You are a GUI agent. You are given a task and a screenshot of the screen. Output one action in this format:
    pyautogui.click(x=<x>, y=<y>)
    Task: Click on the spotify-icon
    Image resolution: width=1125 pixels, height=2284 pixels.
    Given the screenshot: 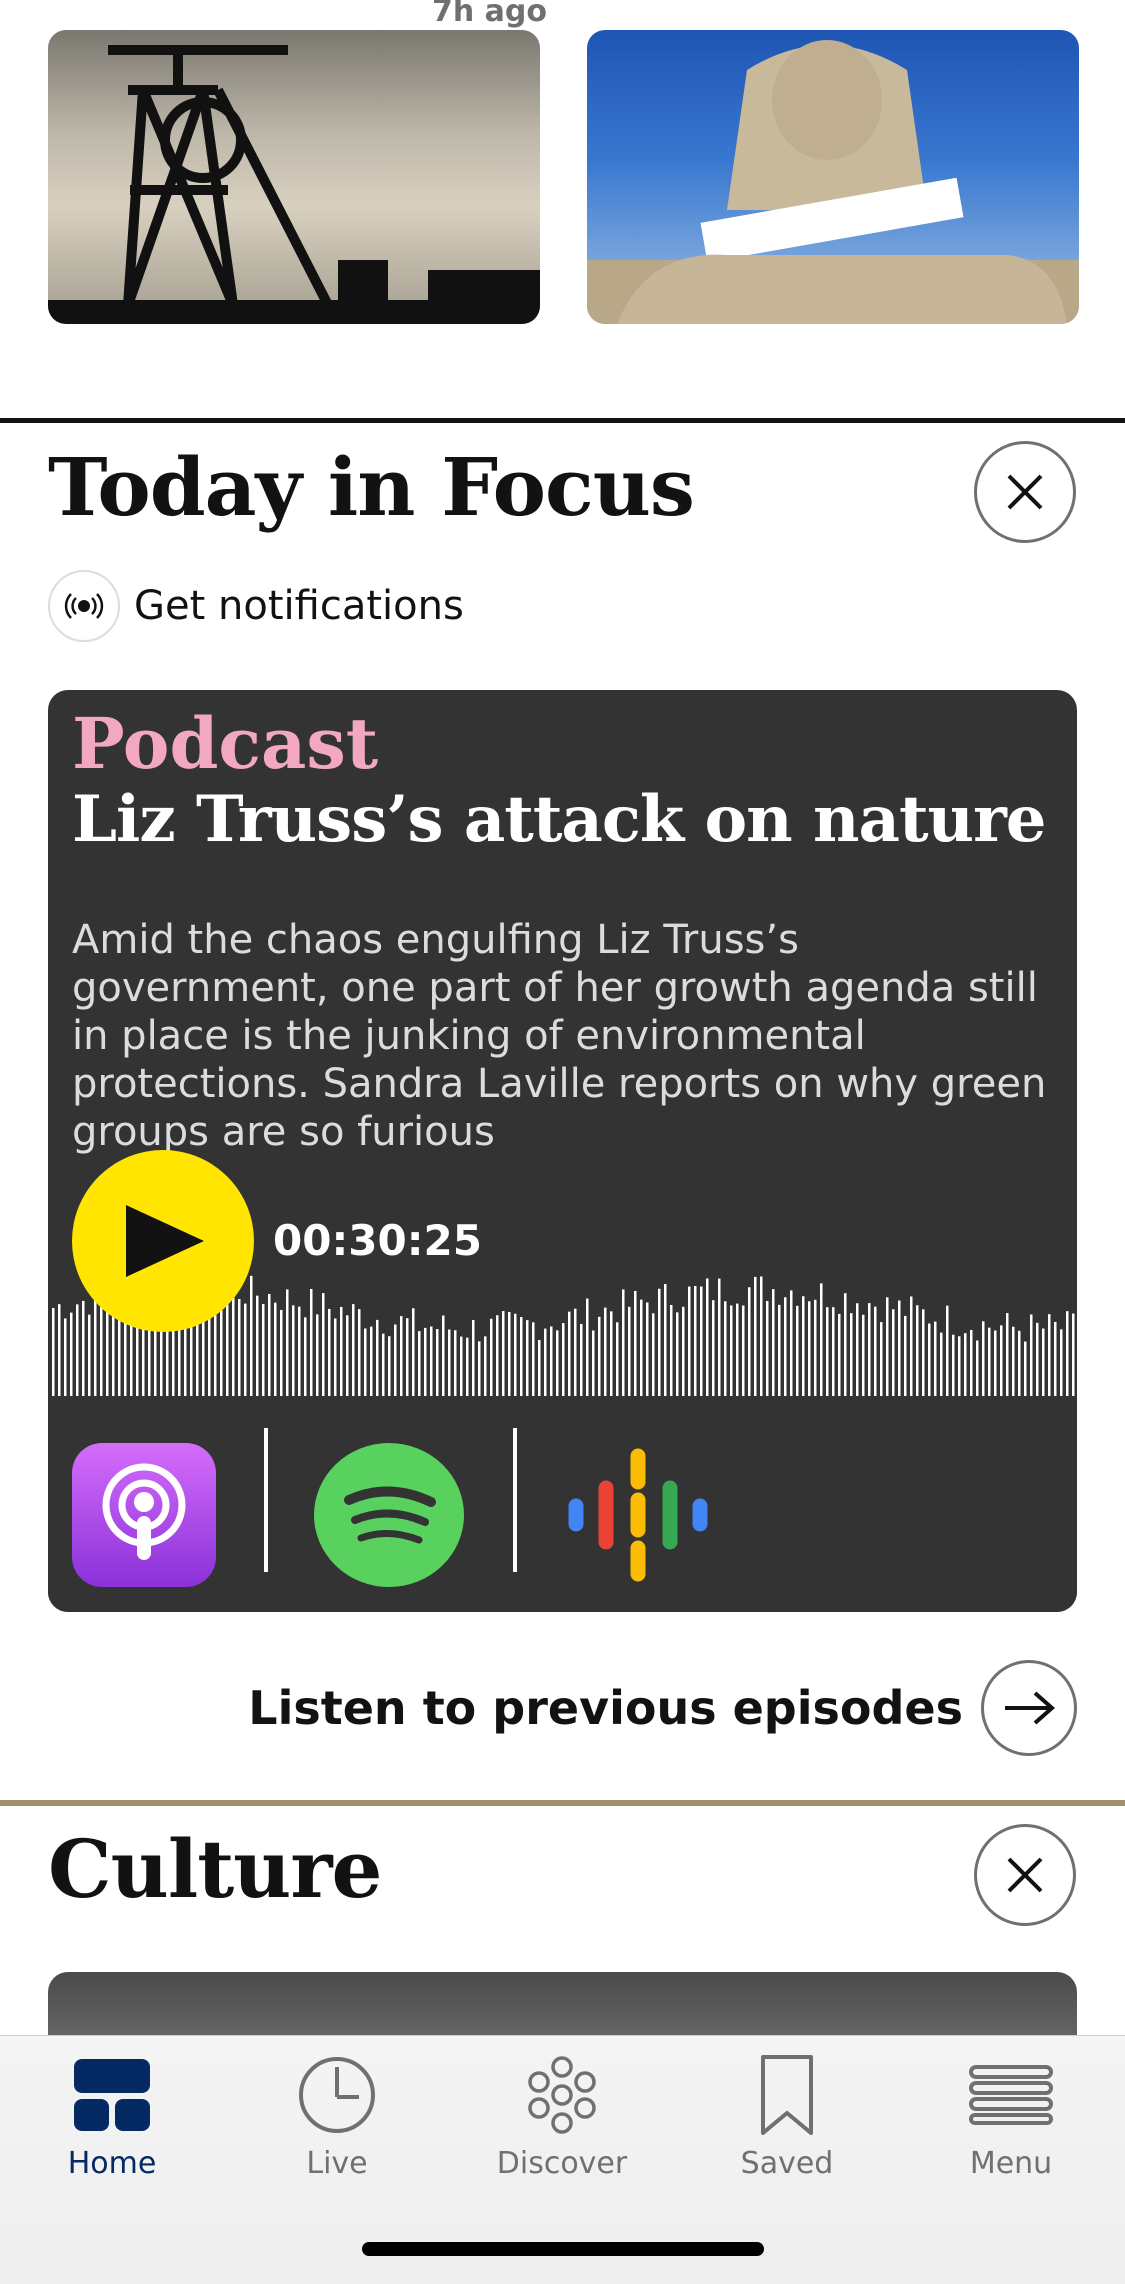 What is the action you would take?
    pyautogui.click(x=389, y=1515)
    